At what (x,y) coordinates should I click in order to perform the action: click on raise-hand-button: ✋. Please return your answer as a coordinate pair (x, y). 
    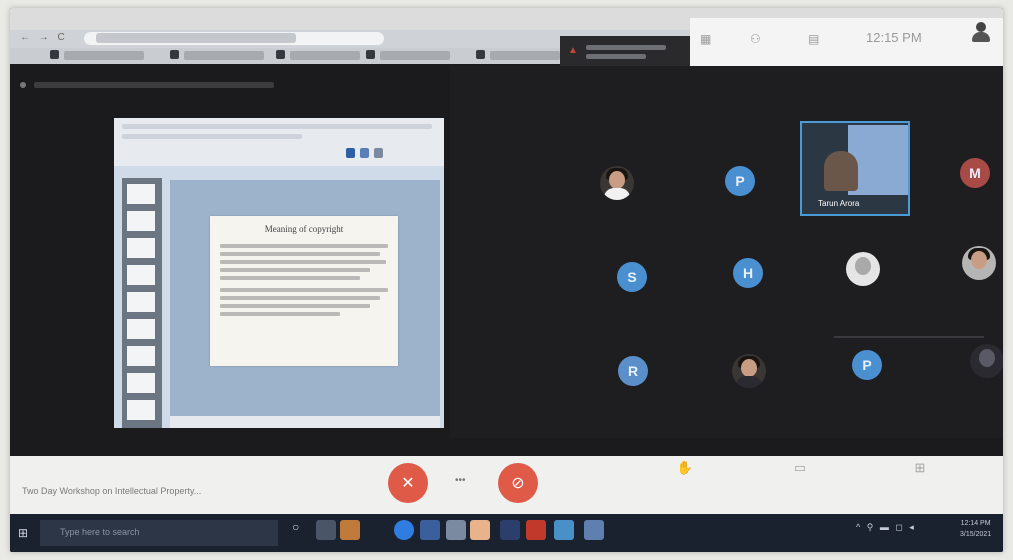
    Looking at the image, I should click on (685, 471).